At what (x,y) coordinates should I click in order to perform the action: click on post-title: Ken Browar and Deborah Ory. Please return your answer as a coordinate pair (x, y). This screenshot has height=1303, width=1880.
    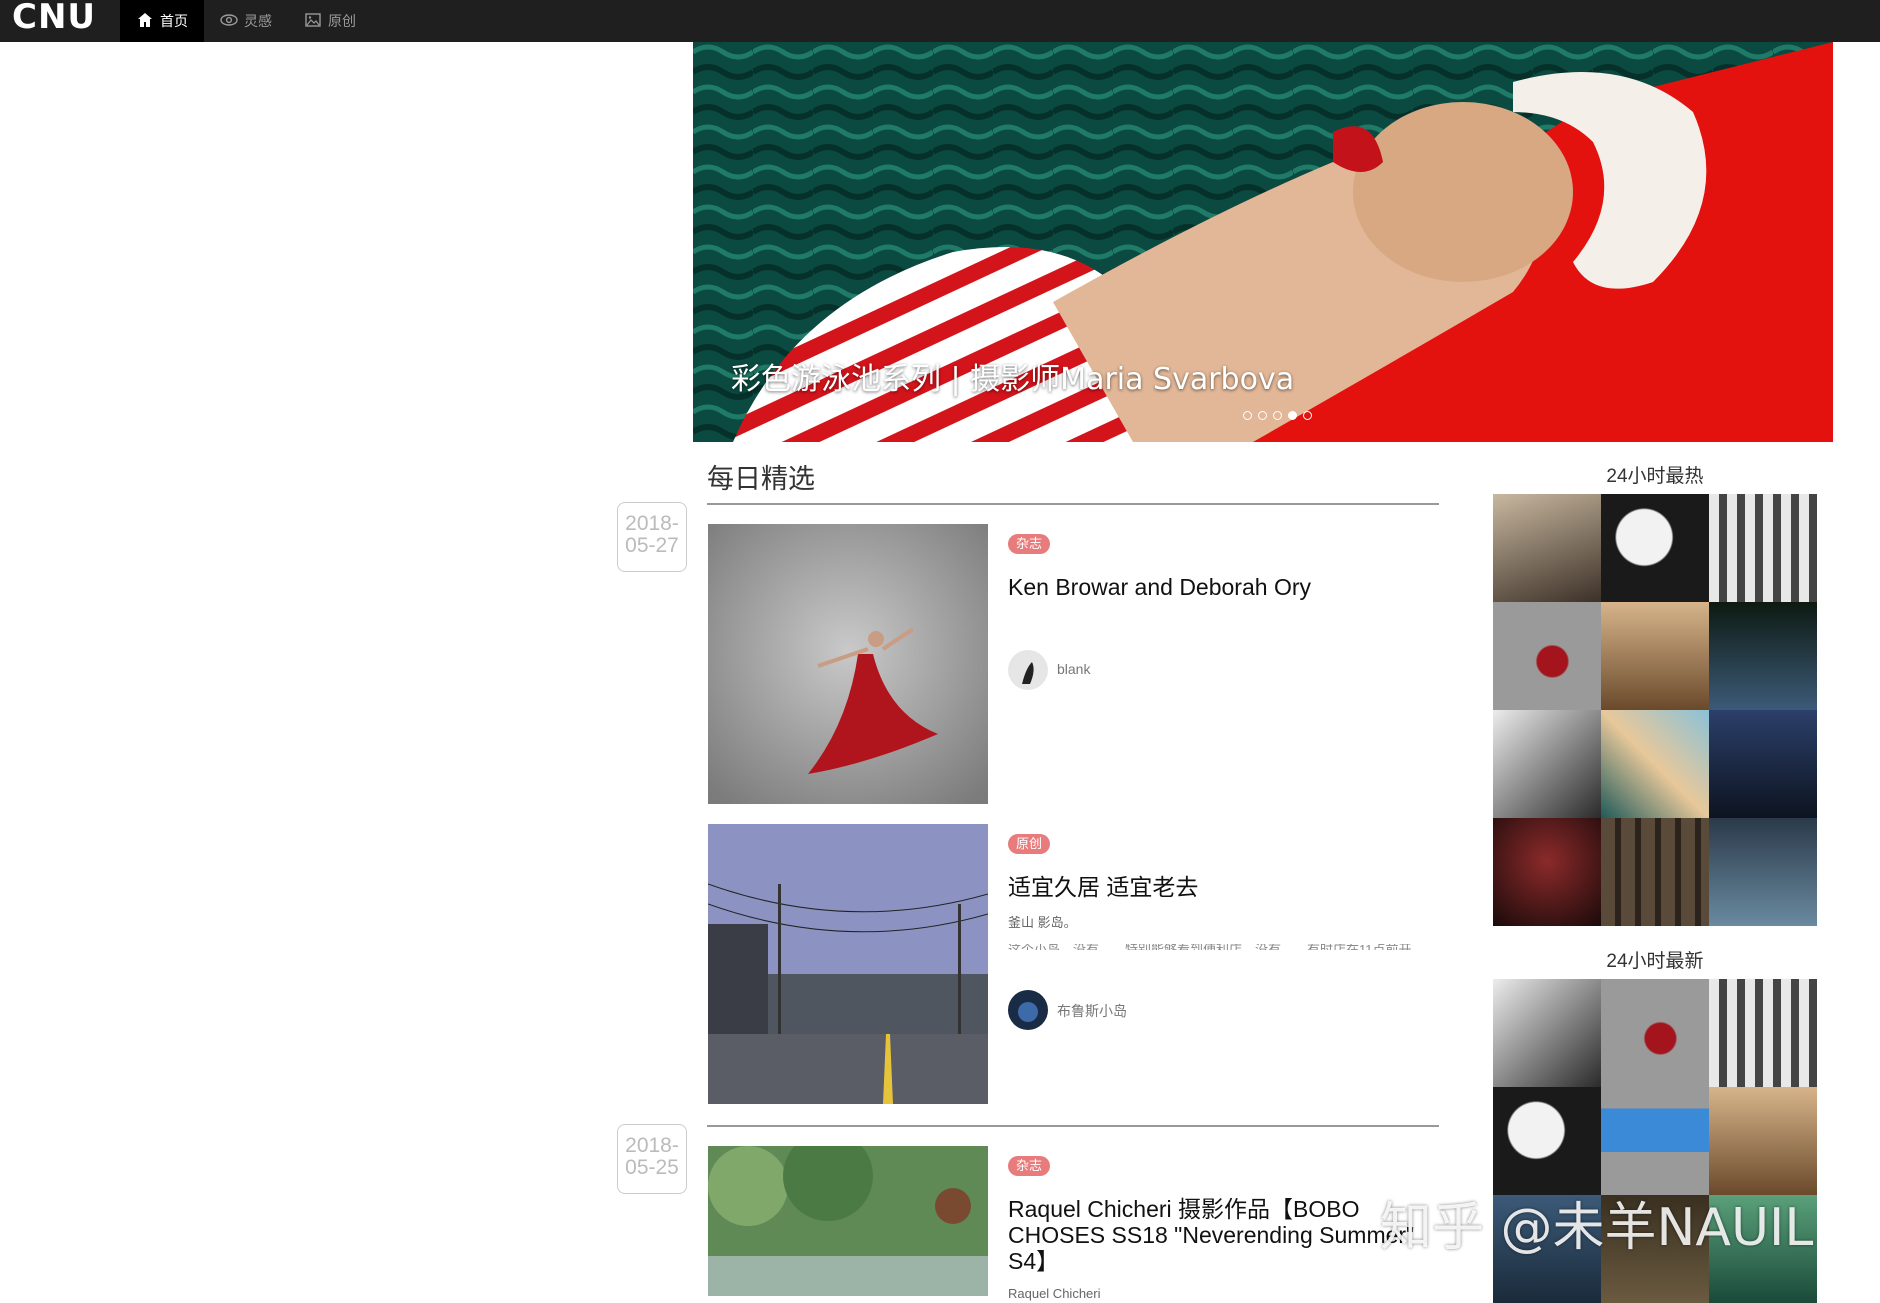
    Looking at the image, I should click on (1218, 587).